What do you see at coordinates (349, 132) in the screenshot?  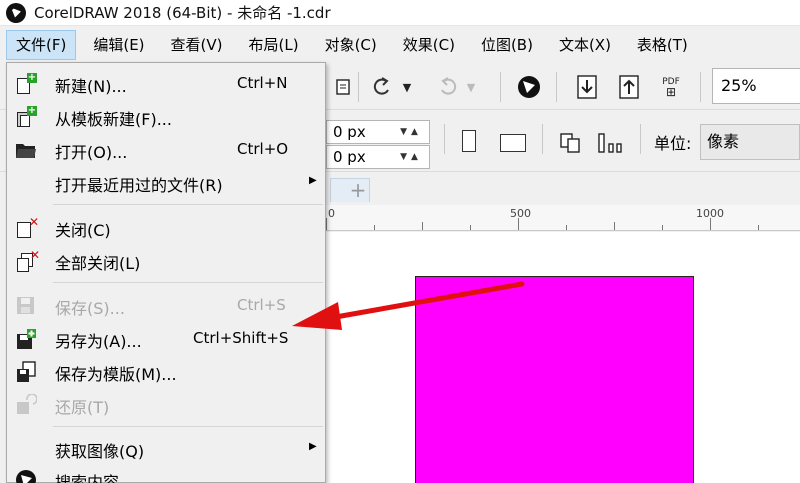 I see `width-value: 0 px` at bounding box center [349, 132].